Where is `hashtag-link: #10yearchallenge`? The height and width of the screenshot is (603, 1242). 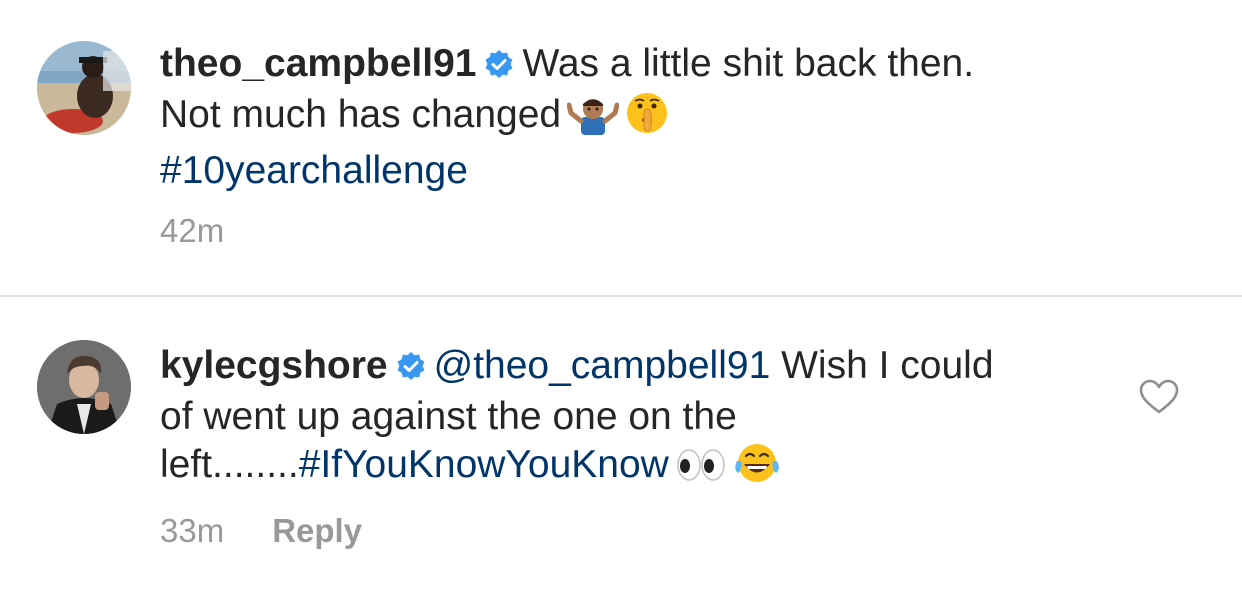
hashtag-link: #10yearchallenge is located at coordinates (314, 170).